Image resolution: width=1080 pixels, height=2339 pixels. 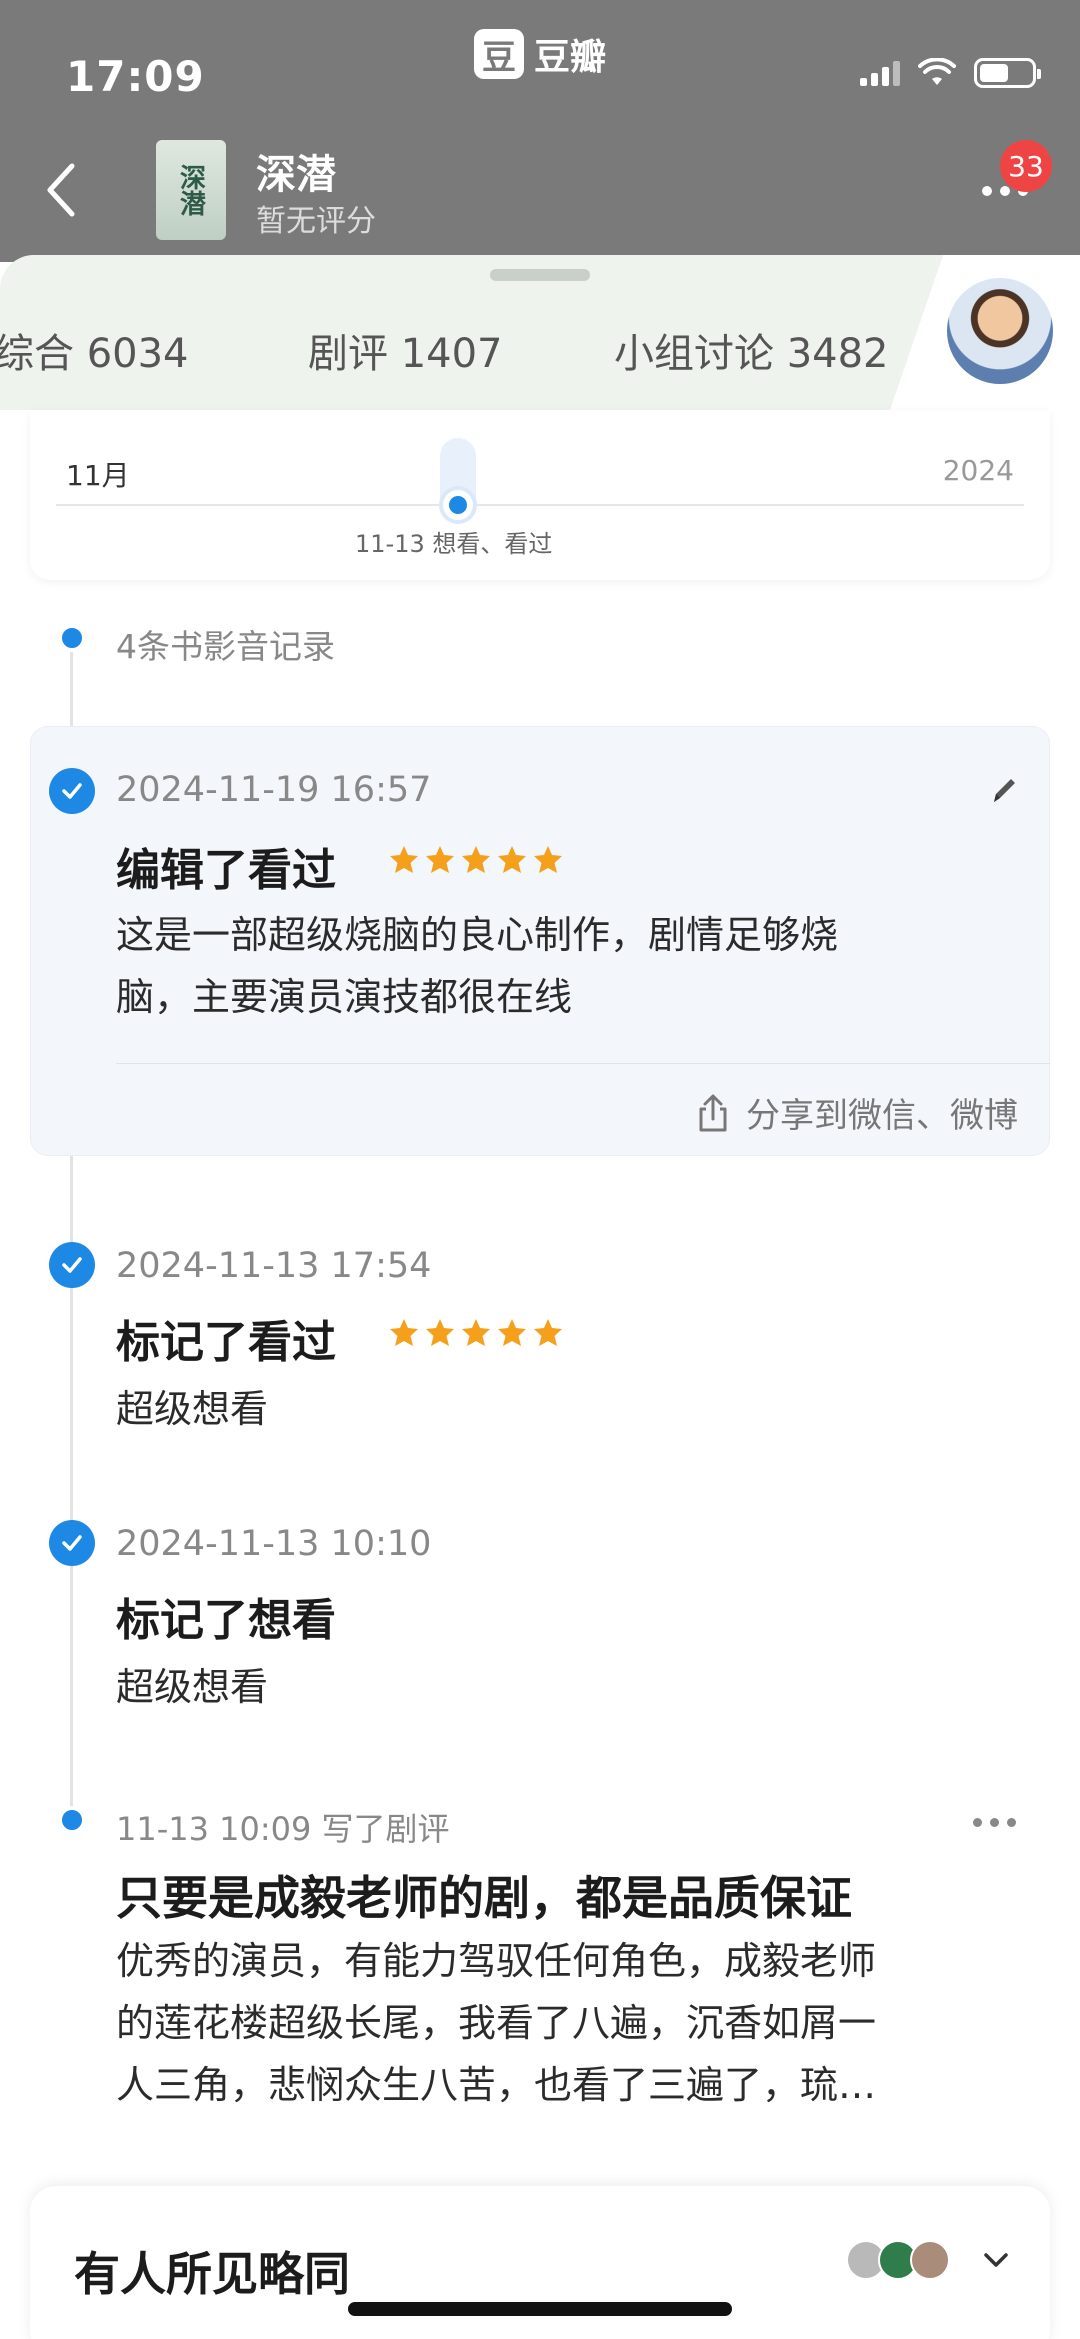 I want to click on back-arrow-icon, so click(x=62, y=190).